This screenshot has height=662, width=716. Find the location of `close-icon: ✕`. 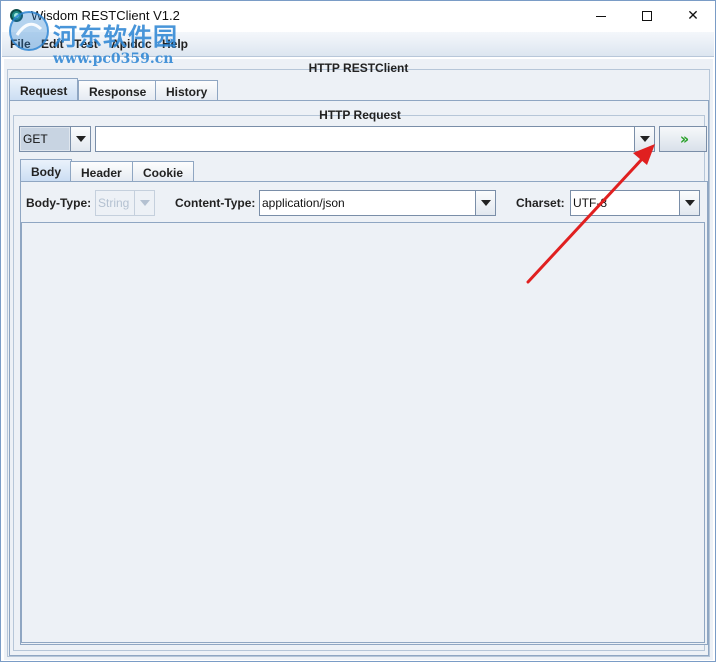

close-icon: ✕ is located at coordinates (693, 16).